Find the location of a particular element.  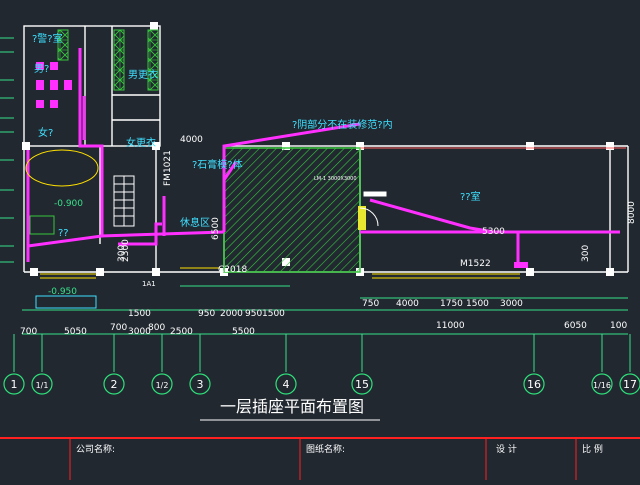

title-block-design-label: 设 计 is located at coordinates (506, 449).